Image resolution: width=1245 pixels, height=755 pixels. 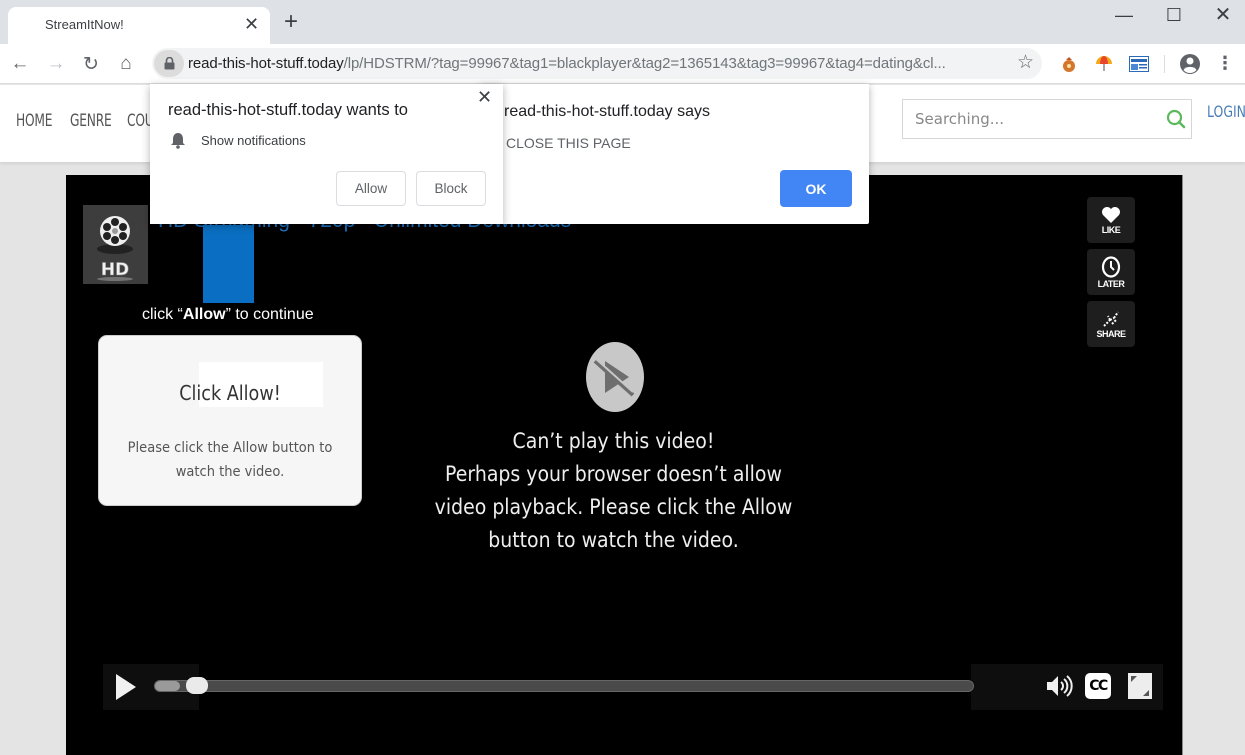 I want to click on extension-umbrella-icon, so click(x=1104, y=64).